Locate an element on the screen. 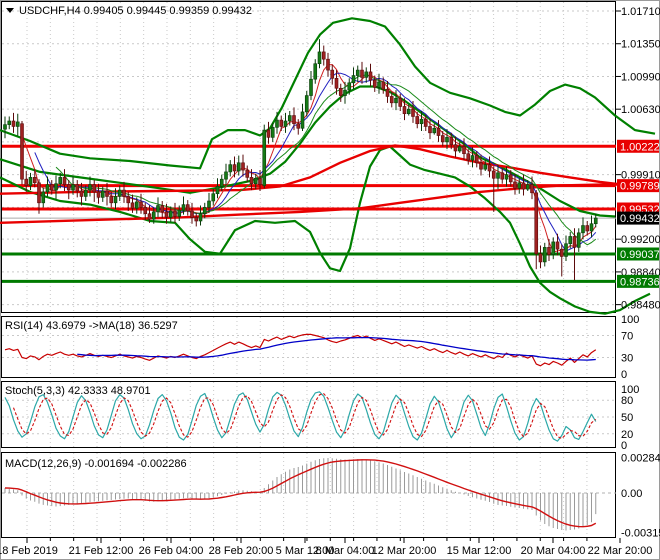  macd-scale-label: 0.00 is located at coordinates (631, 494).